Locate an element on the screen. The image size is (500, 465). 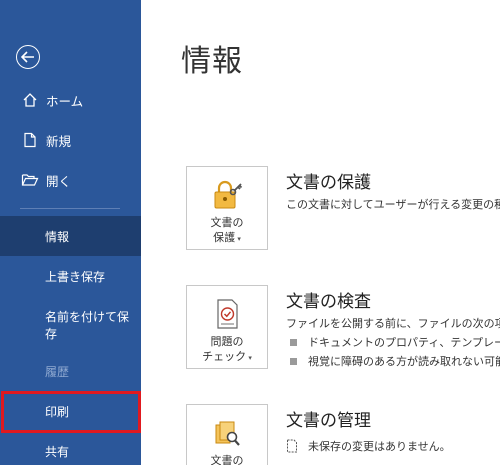
list-item: 視覚に障碍のある方が読み取れない可能 is located at coordinates (395, 361).